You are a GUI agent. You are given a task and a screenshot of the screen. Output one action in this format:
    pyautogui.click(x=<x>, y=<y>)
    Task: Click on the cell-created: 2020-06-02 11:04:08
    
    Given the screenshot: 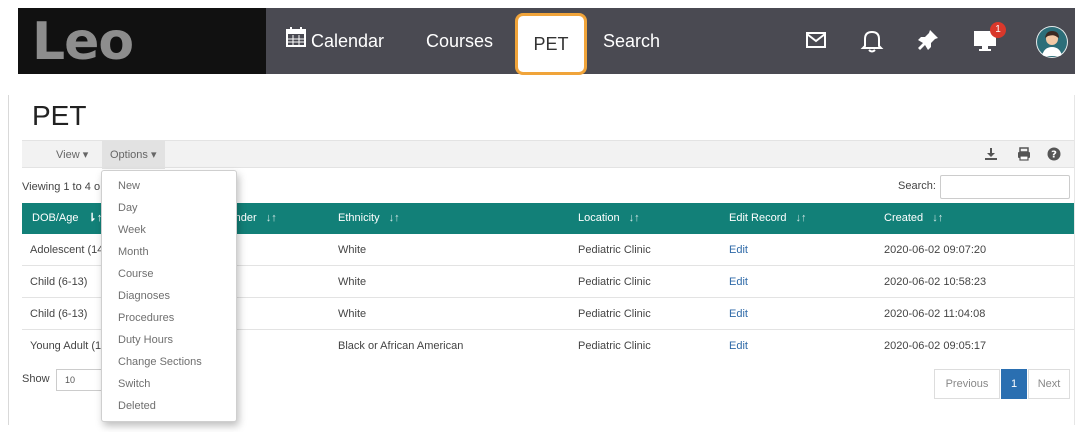 What is the action you would take?
    pyautogui.click(x=935, y=314)
    